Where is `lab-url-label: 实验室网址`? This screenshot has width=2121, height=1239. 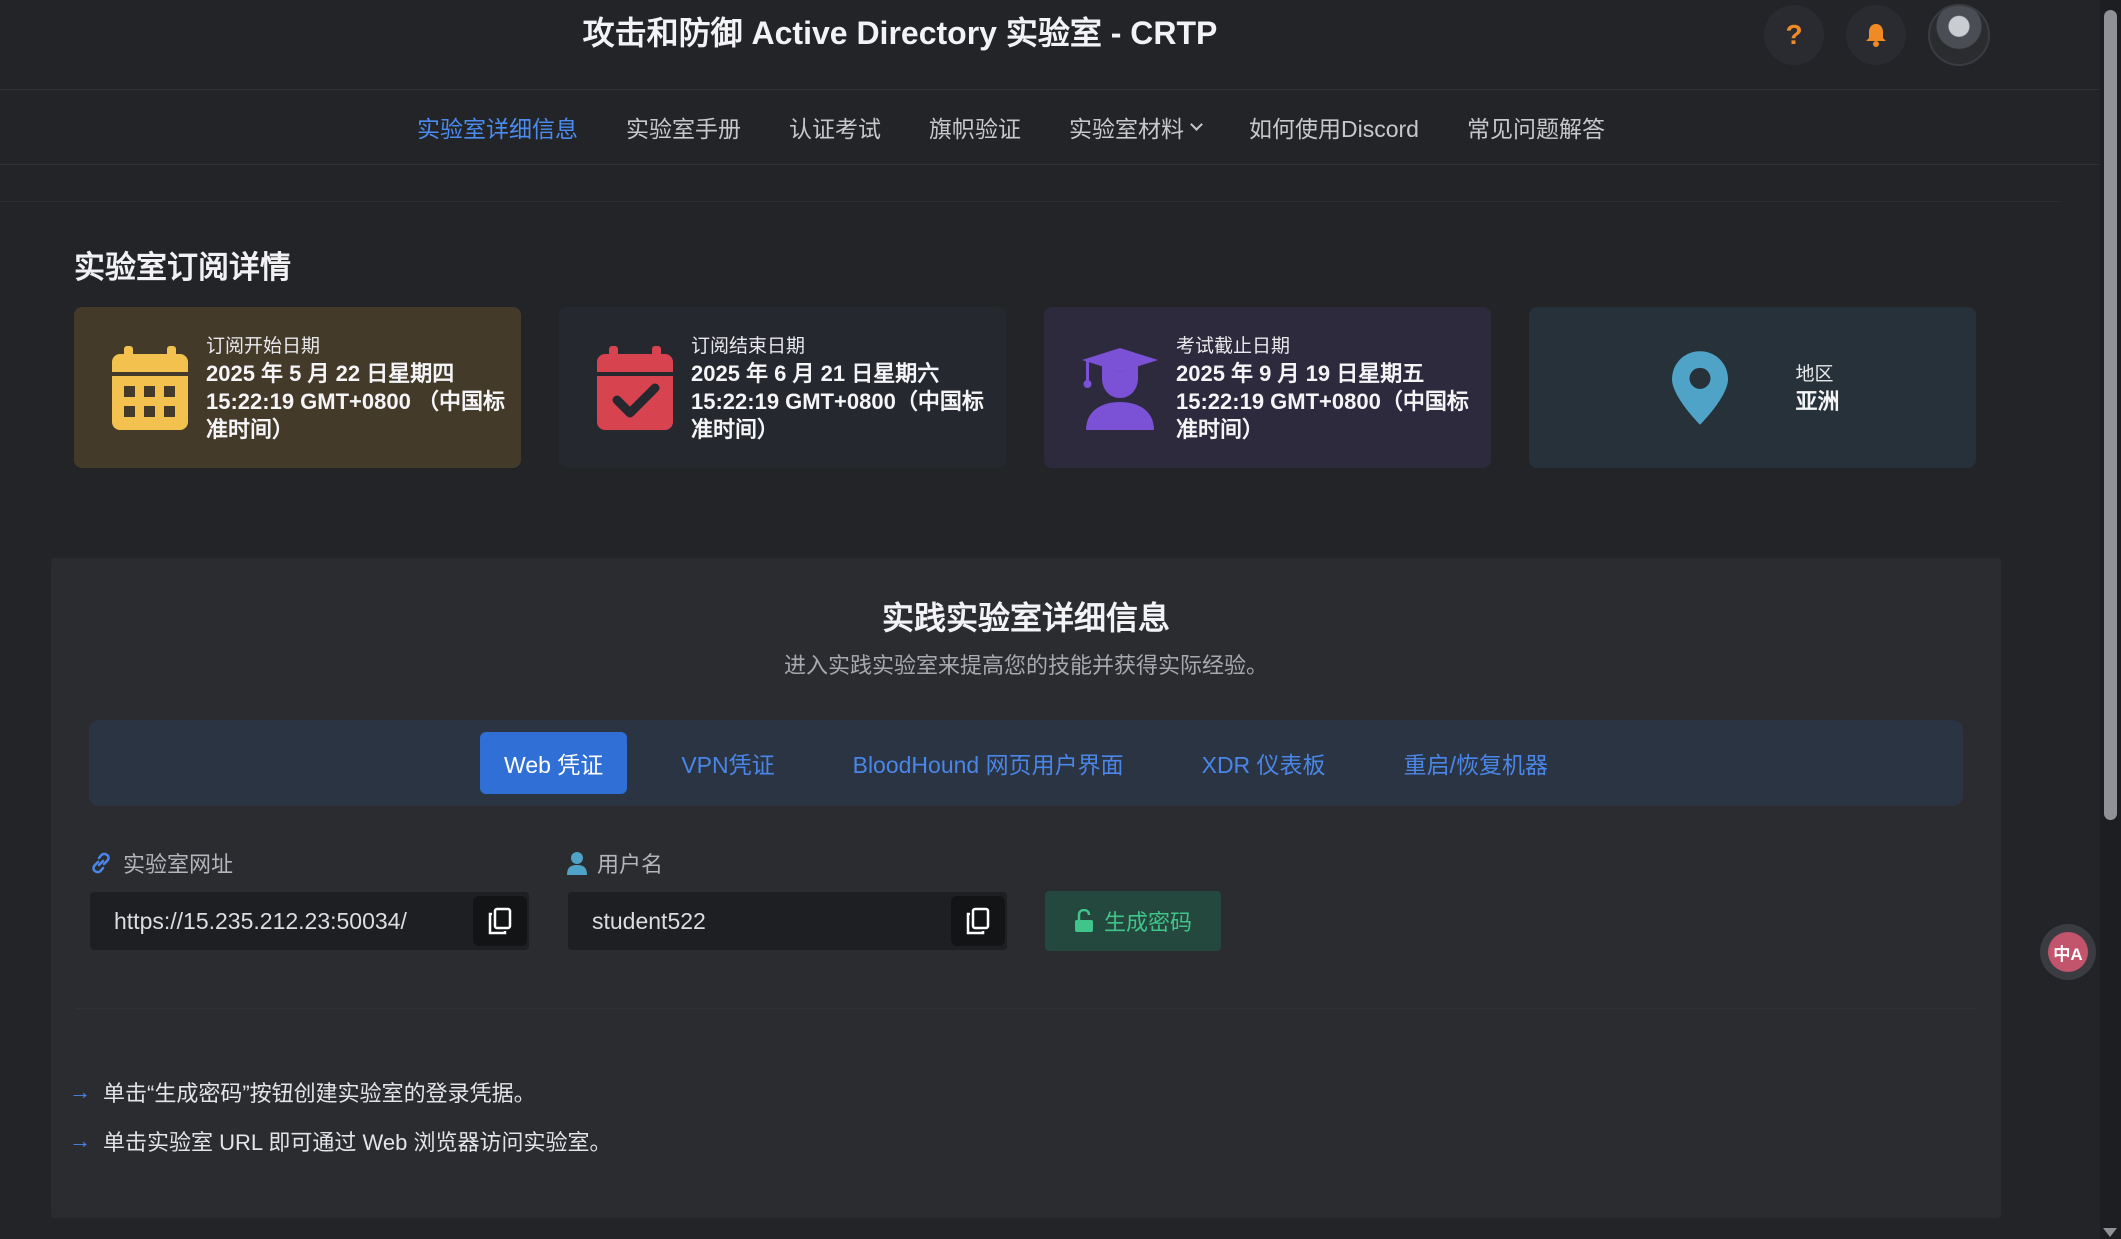 lab-url-label: 实验室网址 is located at coordinates (161, 863).